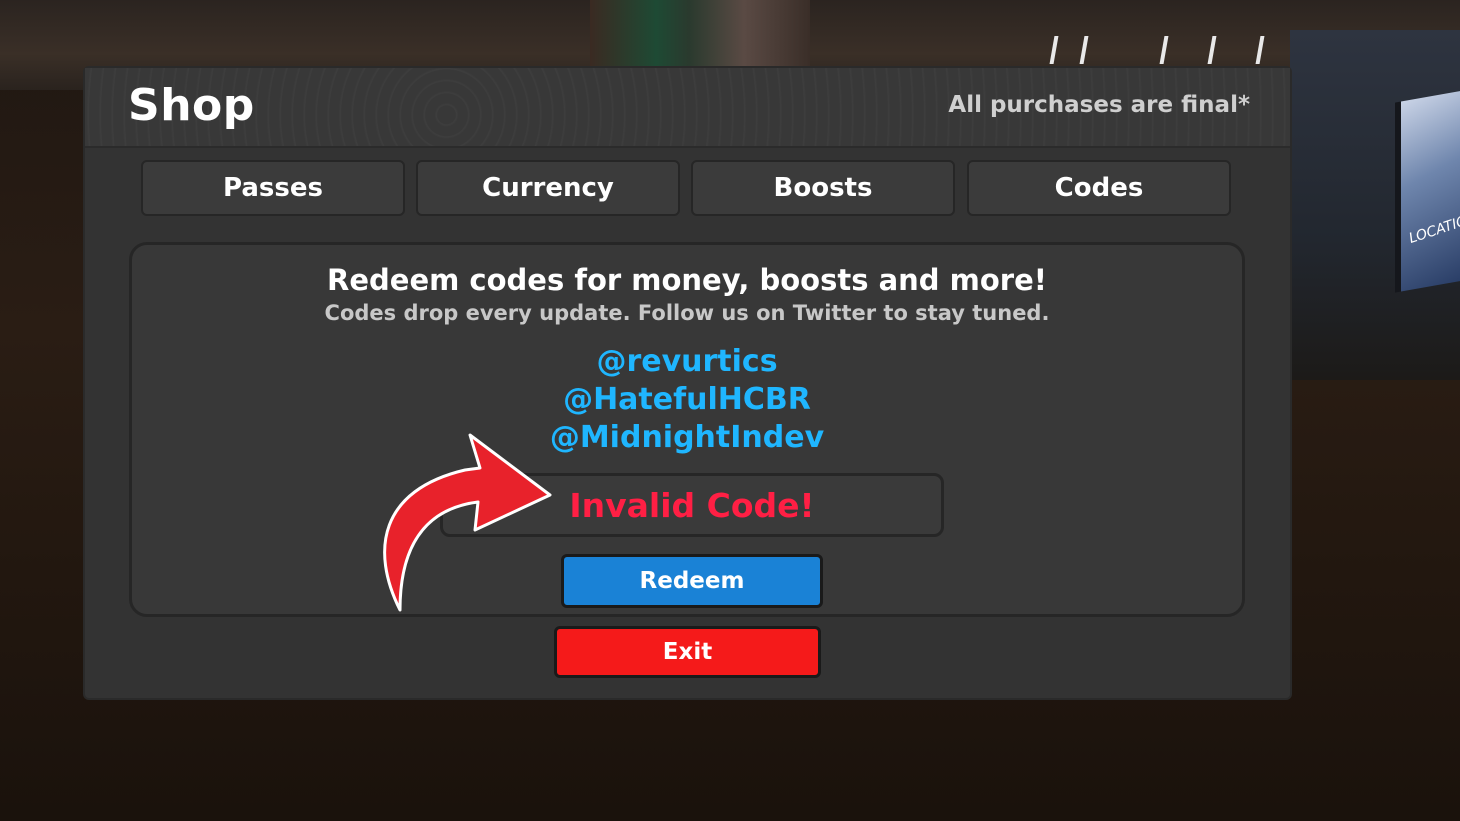 This screenshot has height=821, width=1460. What do you see at coordinates (467, 522) in the screenshot?
I see `curved-arrow-icon` at bounding box center [467, 522].